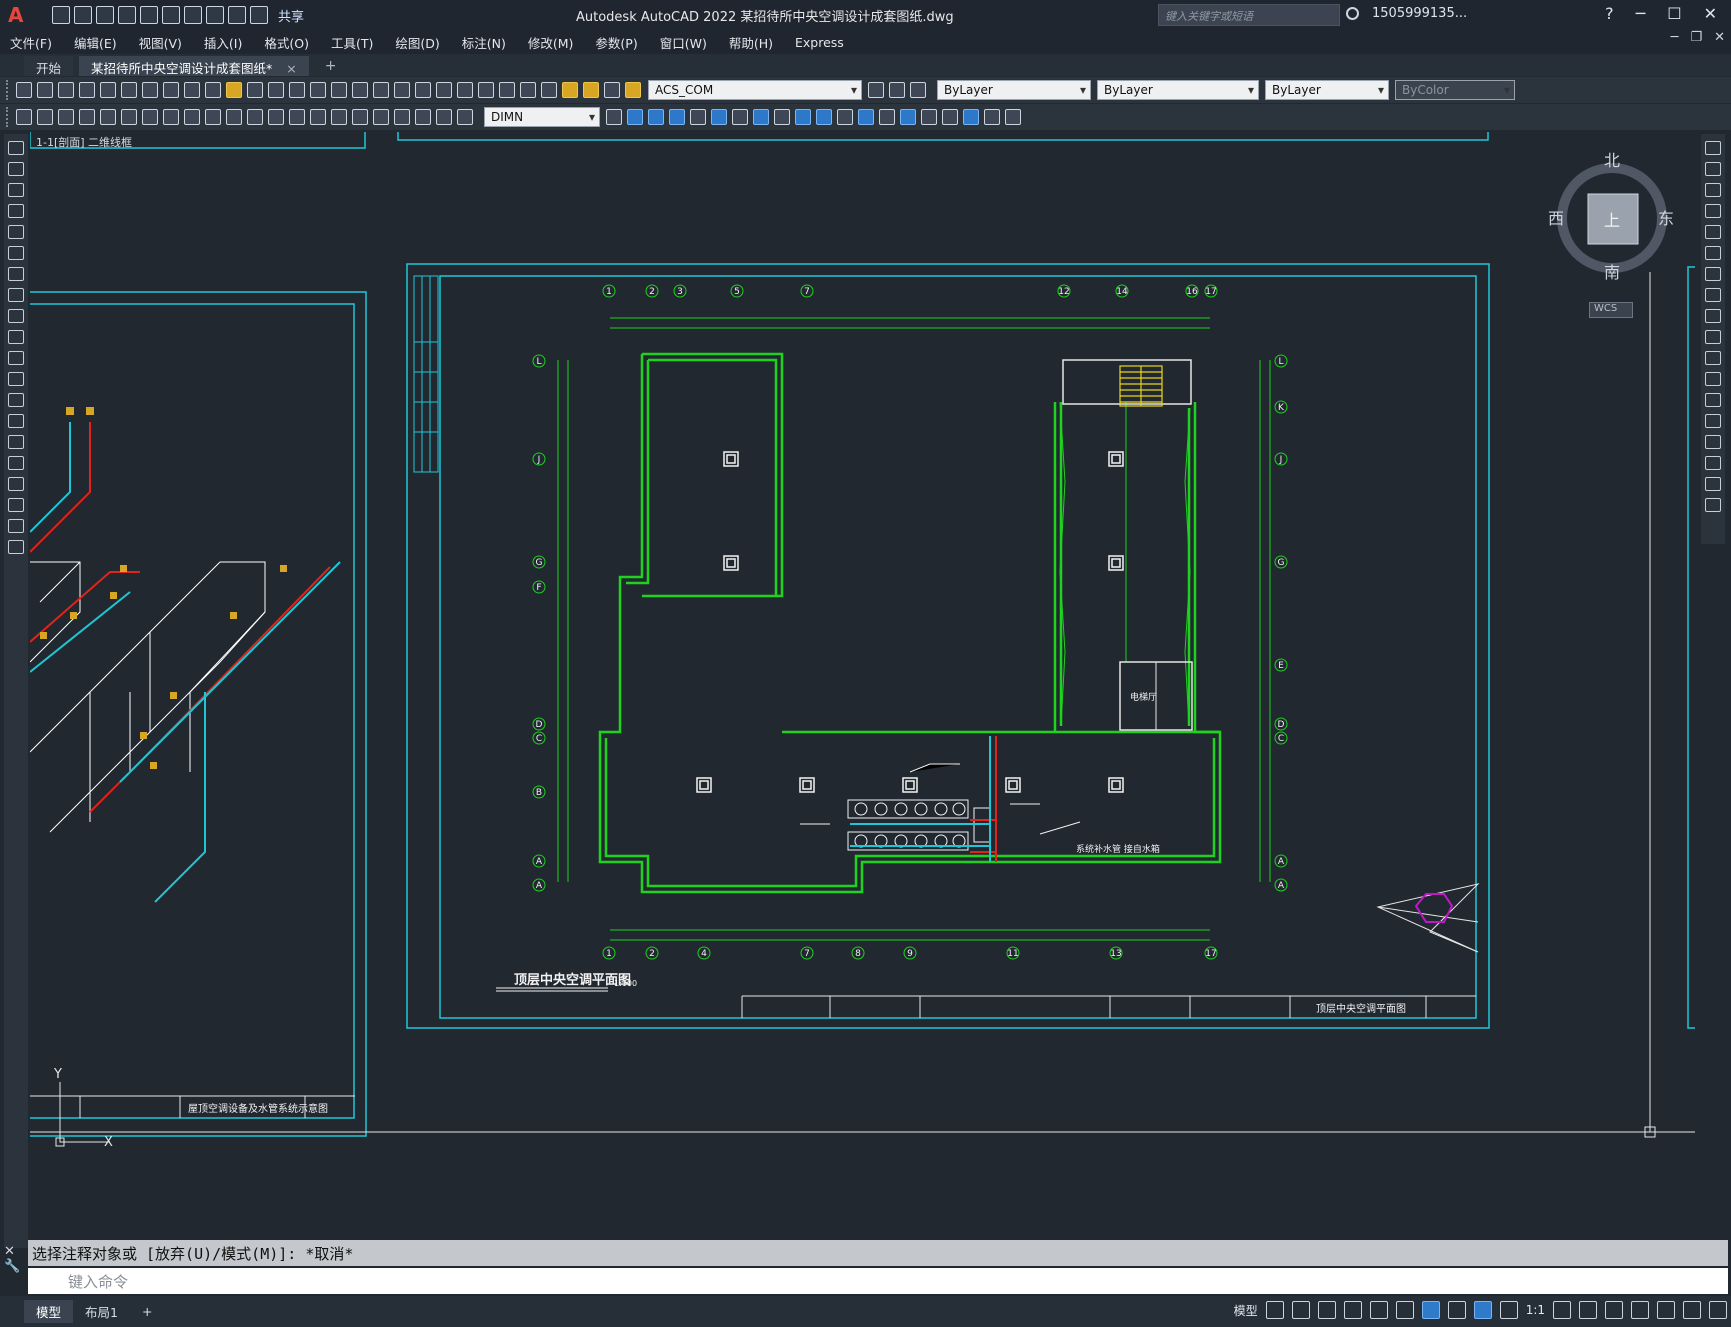 This screenshot has height=1327, width=1731. What do you see at coordinates (108, 117) in the screenshot?
I see `dim-aligned-icon` at bounding box center [108, 117].